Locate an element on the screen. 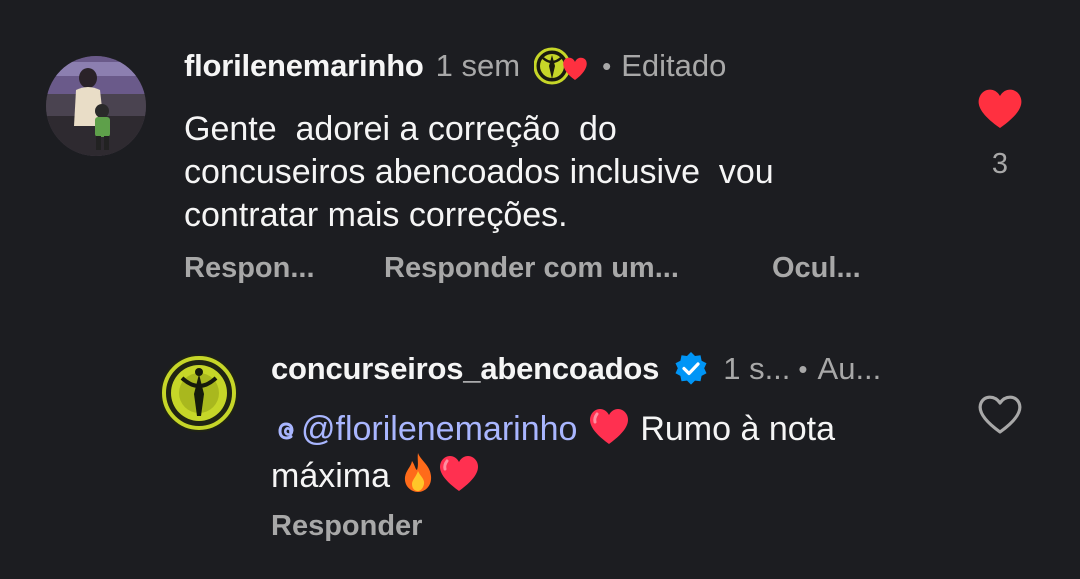 The image size is (1080, 579). reply-actions: Responder is located at coordinates (346, 526).